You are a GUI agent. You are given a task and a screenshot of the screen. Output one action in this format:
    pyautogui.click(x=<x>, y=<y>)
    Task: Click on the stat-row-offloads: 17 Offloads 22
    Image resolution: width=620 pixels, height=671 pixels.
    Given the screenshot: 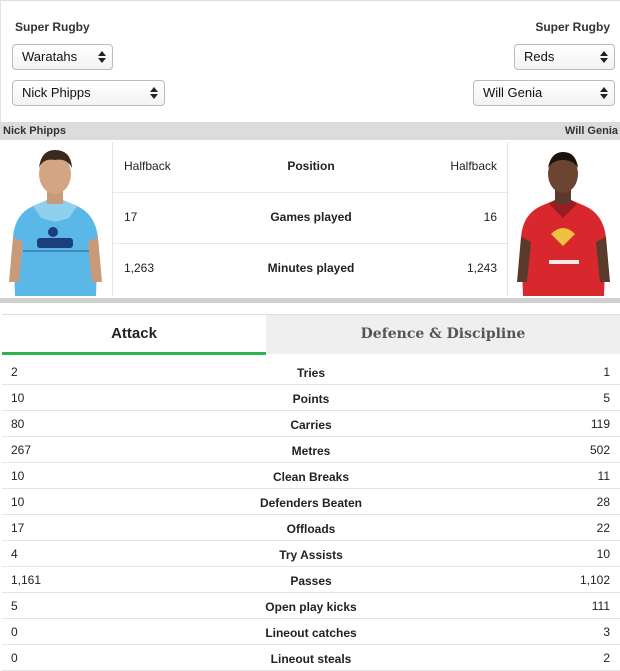 What is the action you would take?
    pyautogui.click(x=311, y=528)
    